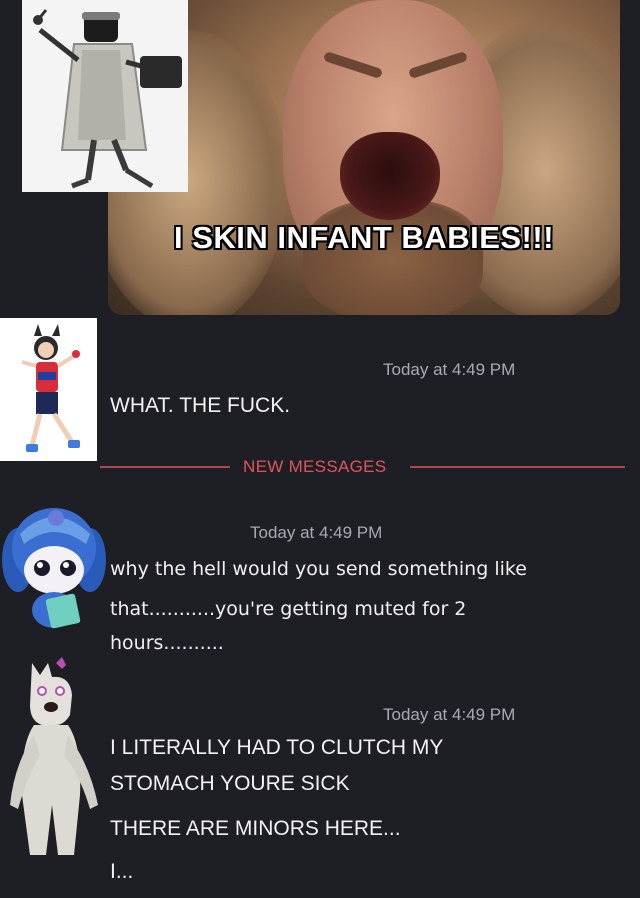 Image resolution: width=640 pixels, height=898 pixels. What do you see at coordinates (200, 405) in the screenshot?
I see `message-1-text: WHAT. THE FUCK.` at bounding box center [200, 405].